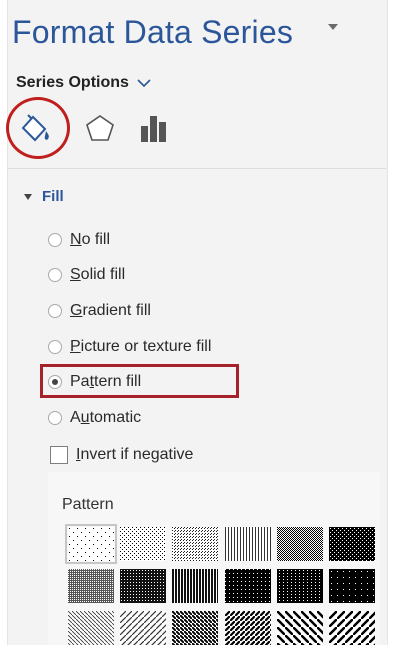  What do you see at coordinates (139, 381) in the screenshot?
I see `highlight-box` at bounding box center [139, 381].